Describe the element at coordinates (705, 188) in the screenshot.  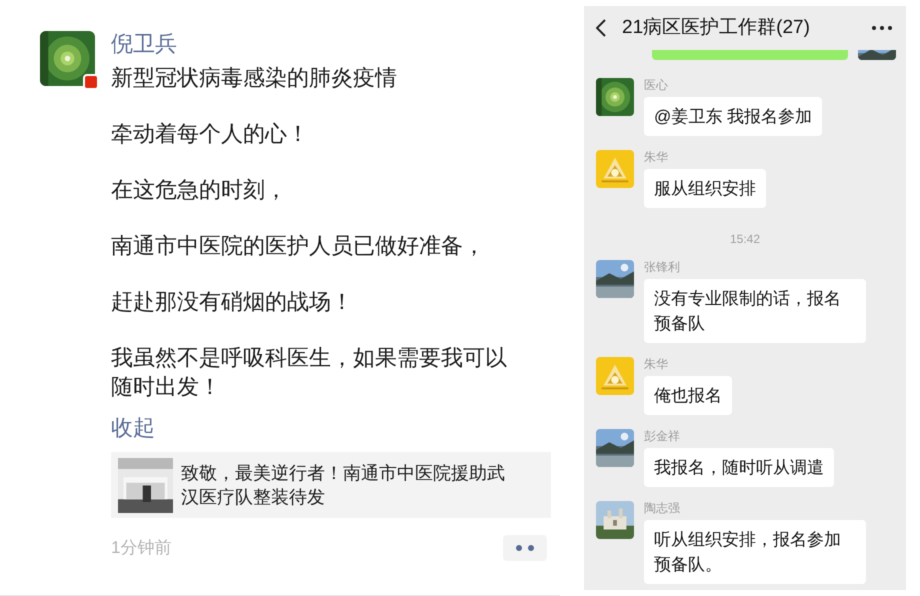
I see `message-bubble: 服从组织安排` at that location.